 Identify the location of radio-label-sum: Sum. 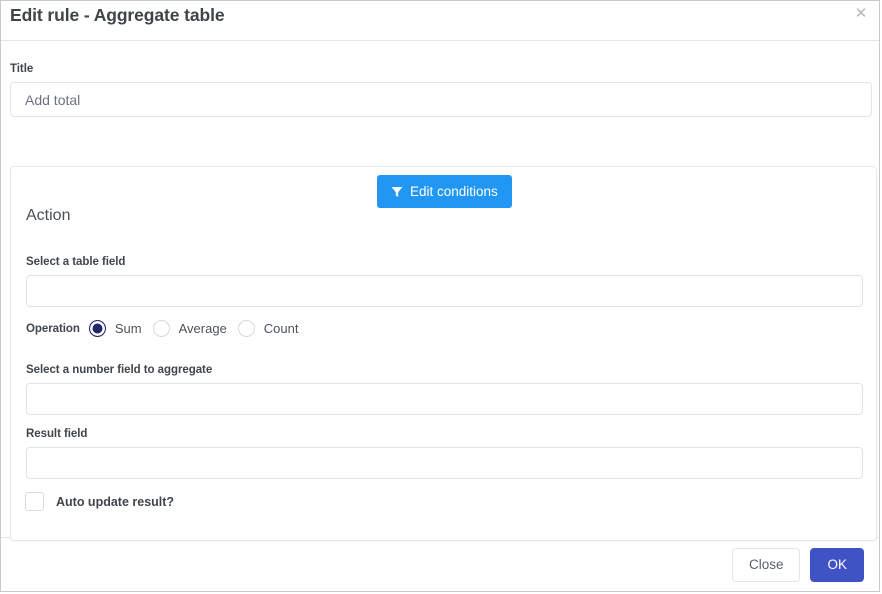
(128, 328).